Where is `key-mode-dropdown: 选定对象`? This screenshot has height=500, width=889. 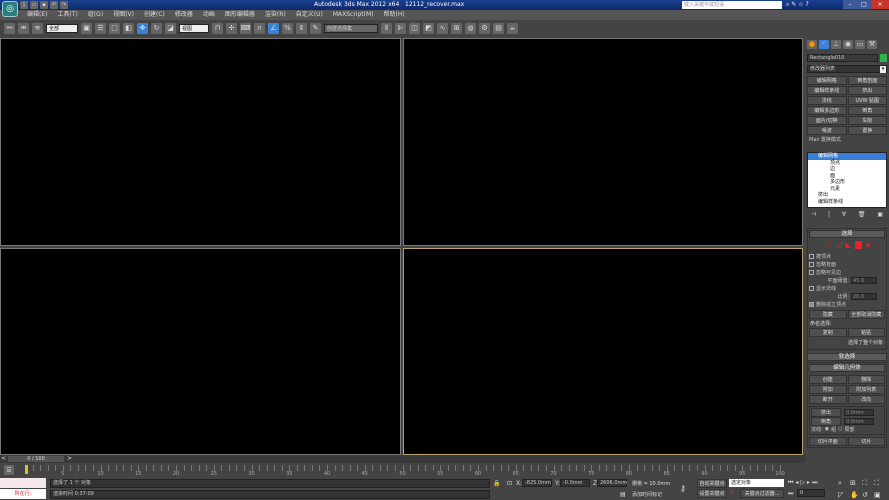 key-mode-dropdown: 选定对象 is located at coordinates (756, 483).